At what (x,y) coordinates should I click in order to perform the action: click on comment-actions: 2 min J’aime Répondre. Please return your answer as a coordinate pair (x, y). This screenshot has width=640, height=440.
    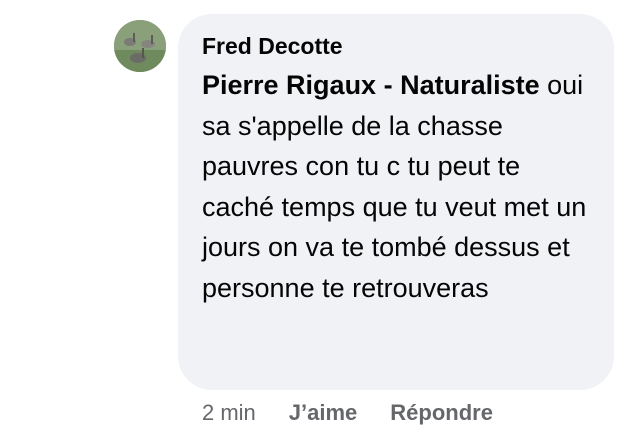
    Looking at the image, I should click on (364, 413).